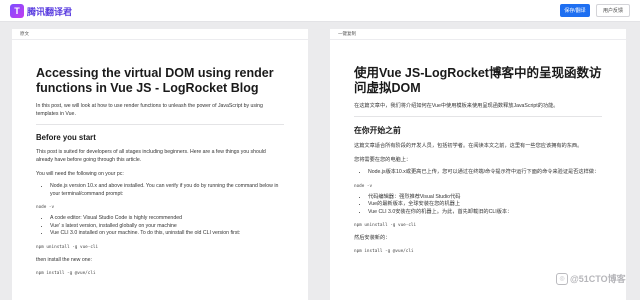 The height and width of the screenshot is (300, 640). What do you see at coordinates (485, 213) in the screenshot?
I see `list-item: Vue CLI 3.0安装在你的机器上。为此，首先卸载旧的CLI版本：` at bounding box center [485, 213].